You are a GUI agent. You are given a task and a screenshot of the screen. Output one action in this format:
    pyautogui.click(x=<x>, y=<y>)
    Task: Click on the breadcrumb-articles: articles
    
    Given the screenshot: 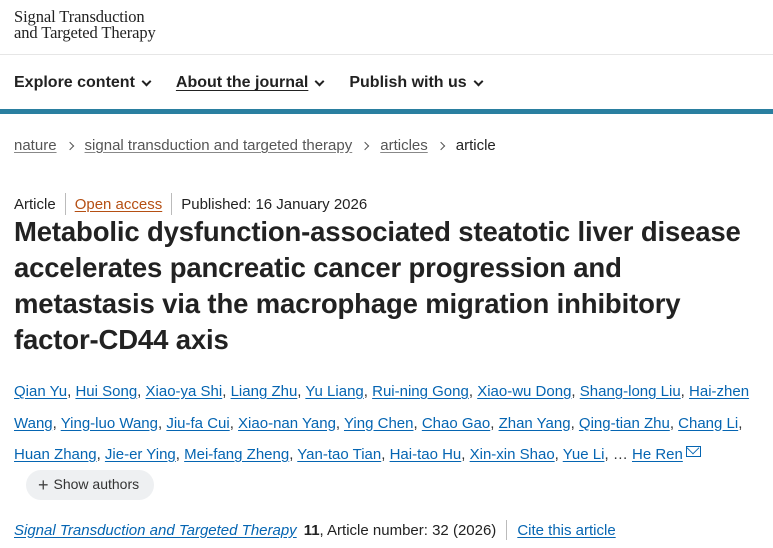 What is the action you would take?
    pyautogui.click(x=404, y=145)
    